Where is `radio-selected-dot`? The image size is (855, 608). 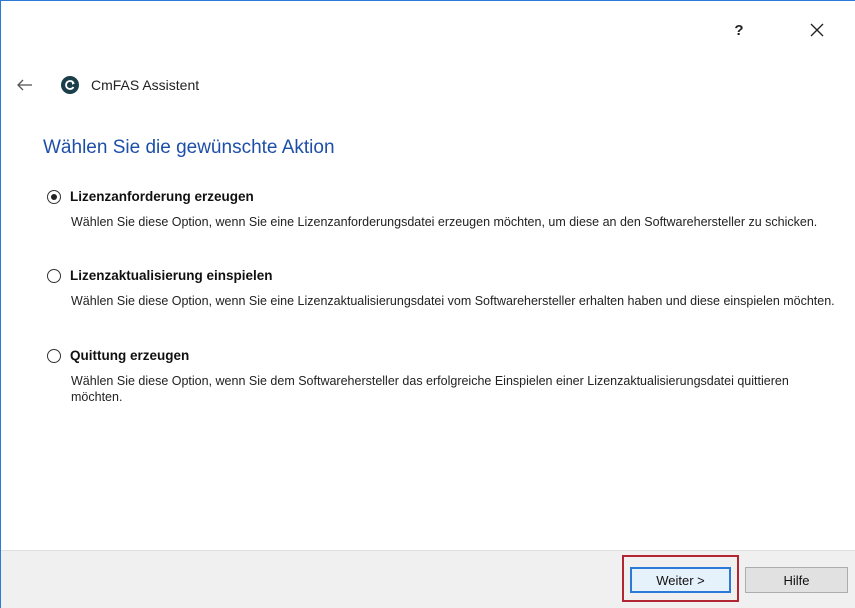 radio-selected-dot is located at coordinates (54, 196).